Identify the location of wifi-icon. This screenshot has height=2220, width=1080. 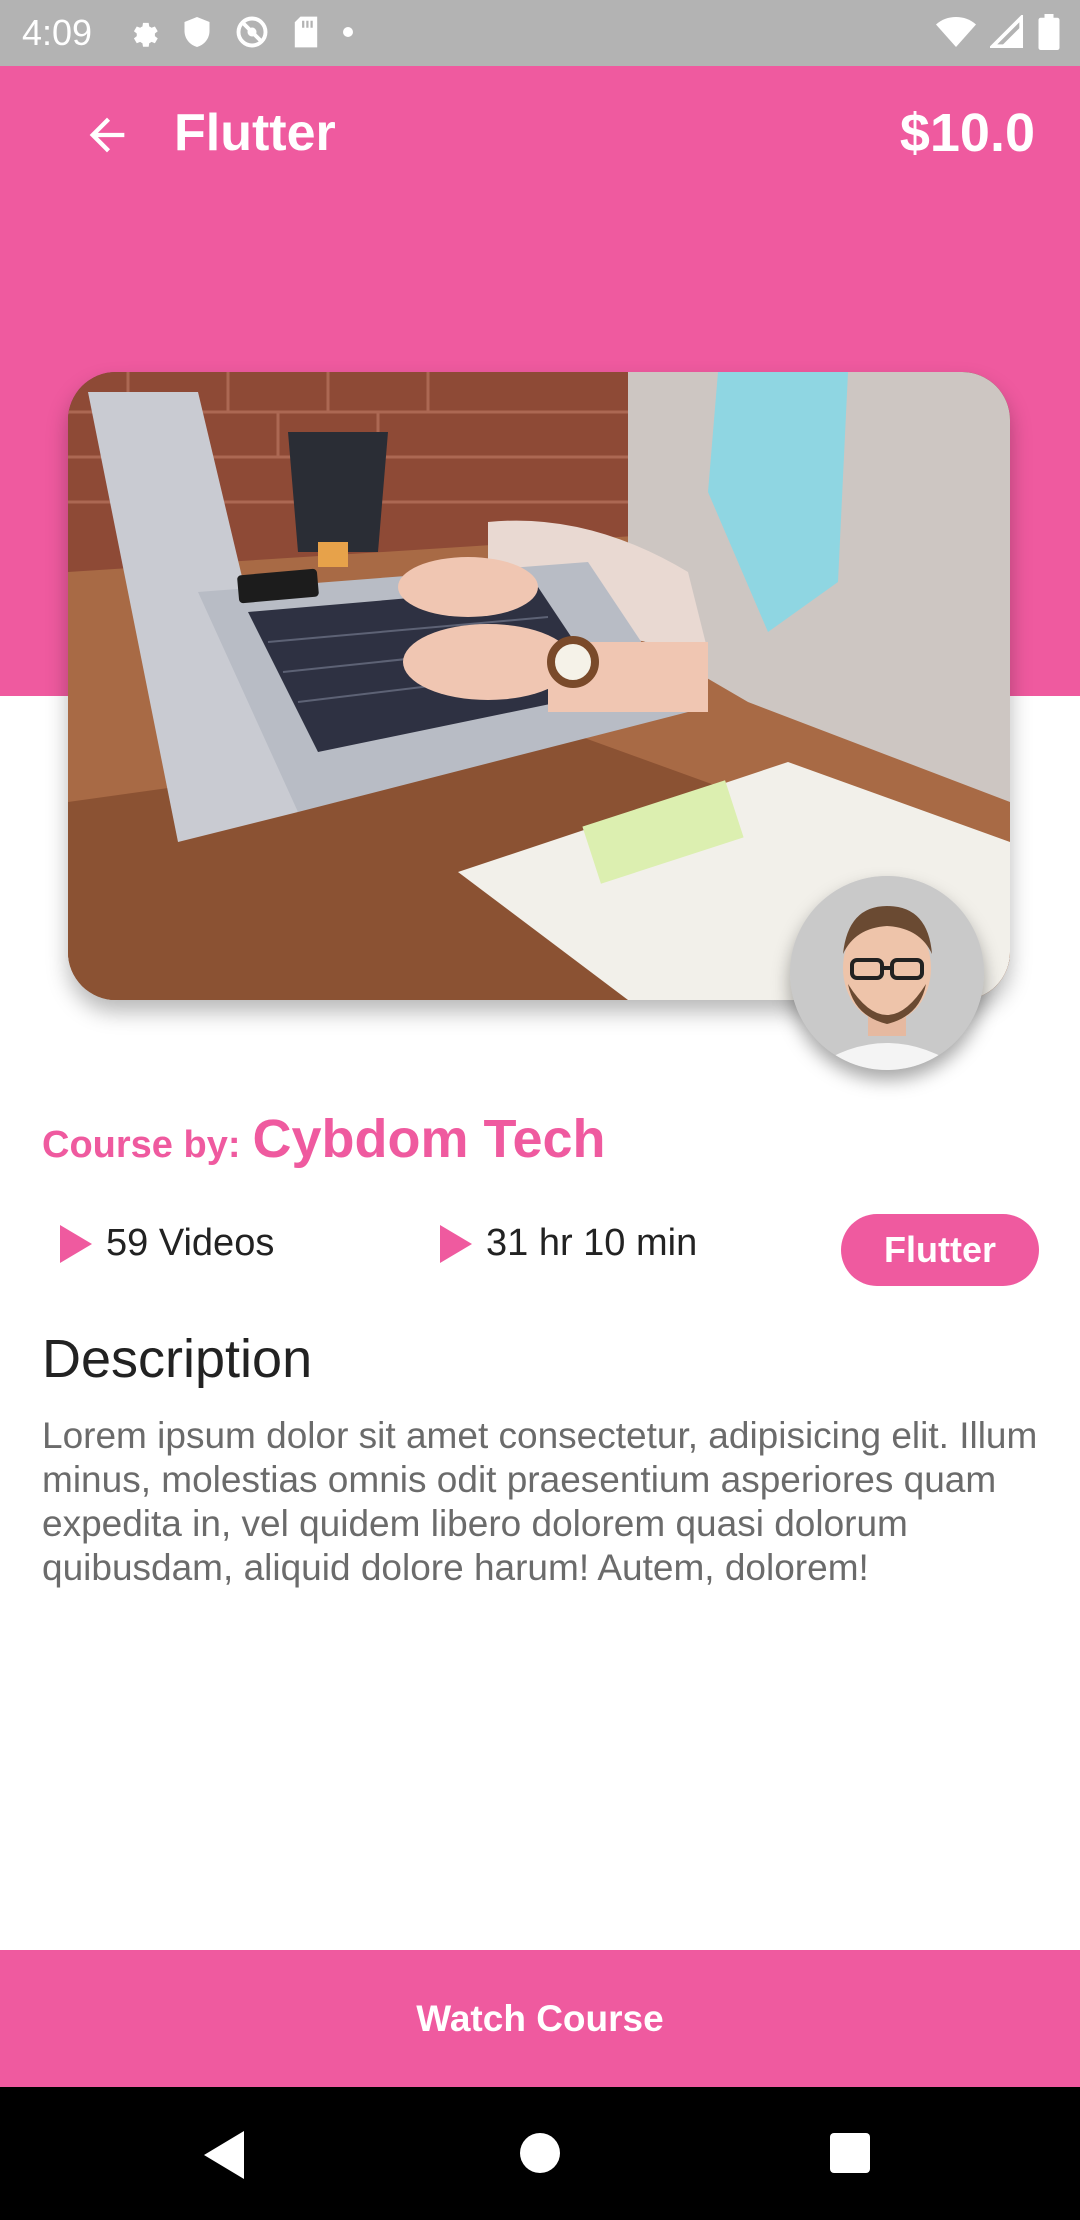
(956, 32).